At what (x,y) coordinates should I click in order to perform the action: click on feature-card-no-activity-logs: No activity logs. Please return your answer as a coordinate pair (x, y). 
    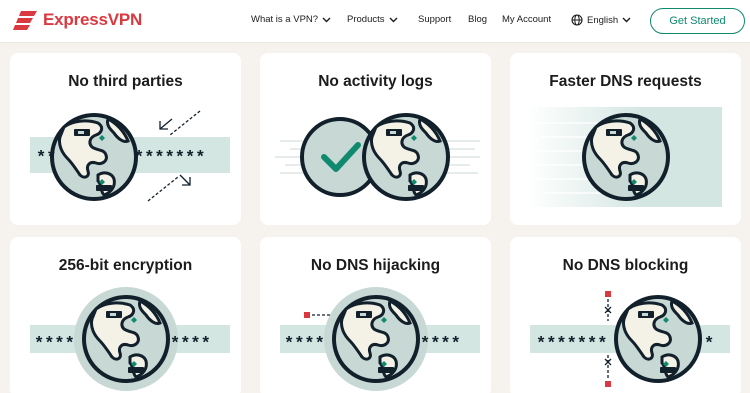
    Looking at the image, I should click on (375, 139).